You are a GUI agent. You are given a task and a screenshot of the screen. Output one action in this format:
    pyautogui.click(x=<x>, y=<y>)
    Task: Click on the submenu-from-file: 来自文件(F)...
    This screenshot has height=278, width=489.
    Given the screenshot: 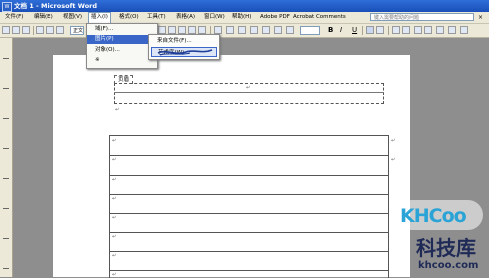 What is the action you would take?
    pyautogui.click(x=184, y=41)
    